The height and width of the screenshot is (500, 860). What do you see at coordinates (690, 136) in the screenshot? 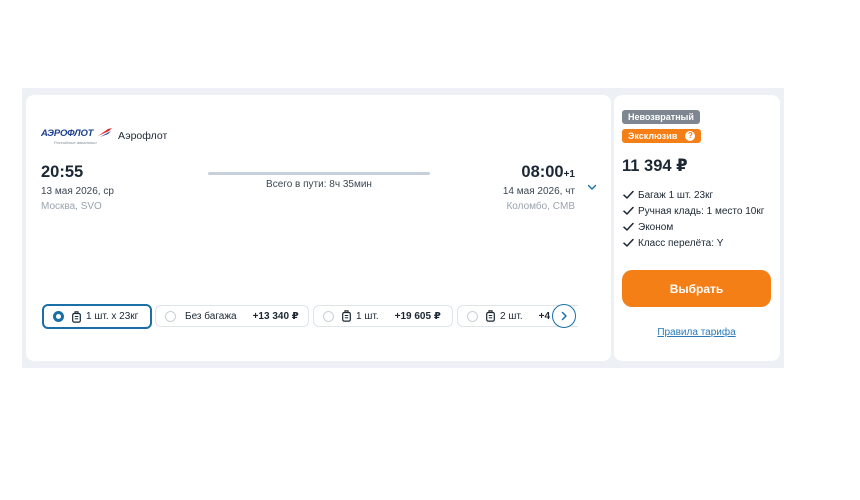
I see `question-icon: ?` at bounding box center [690, 136].